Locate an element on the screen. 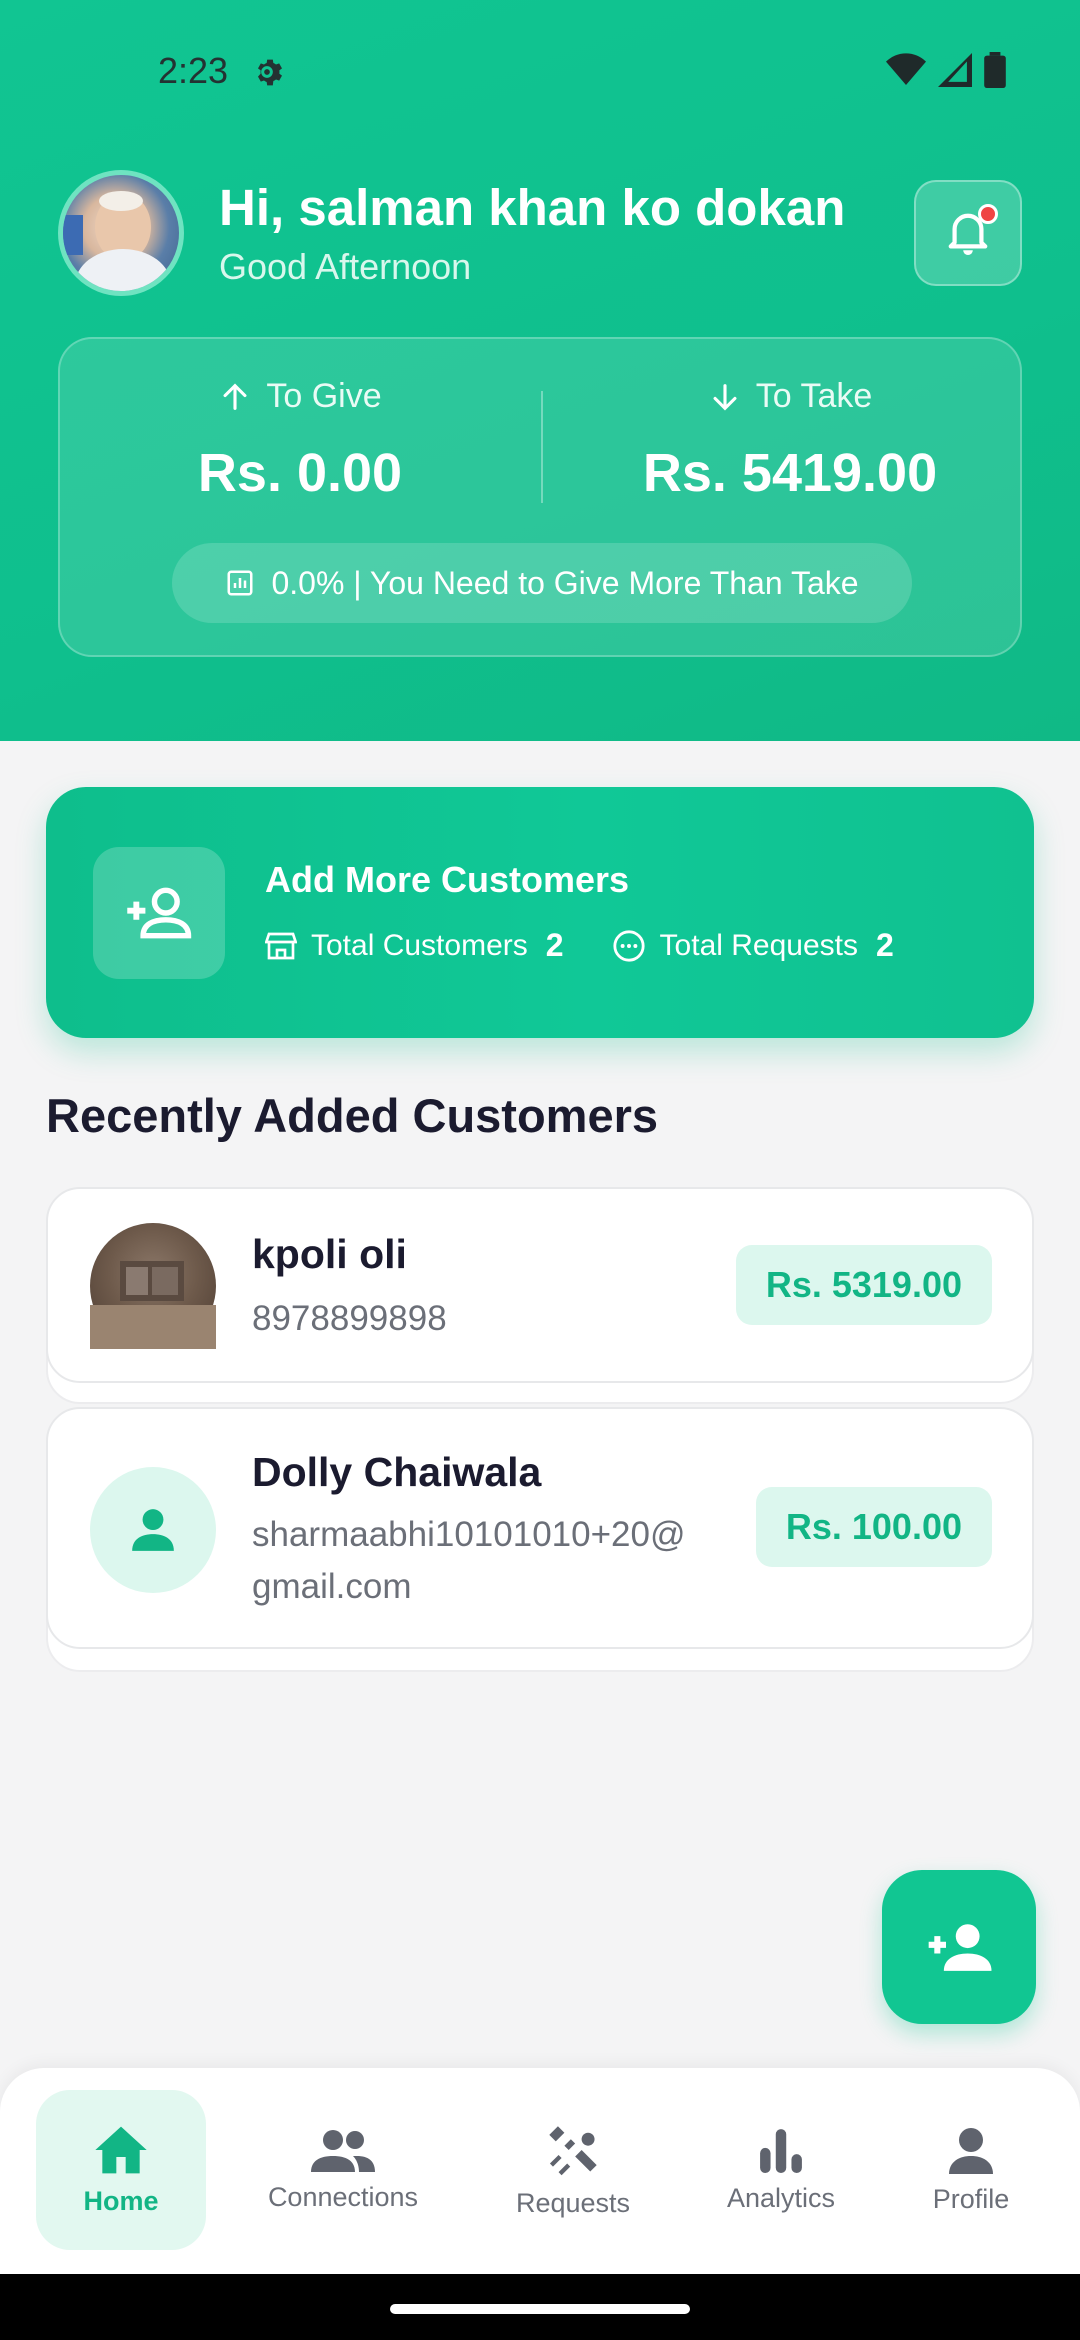  nav-requests: Requests is located at coordinates (573, 2170).